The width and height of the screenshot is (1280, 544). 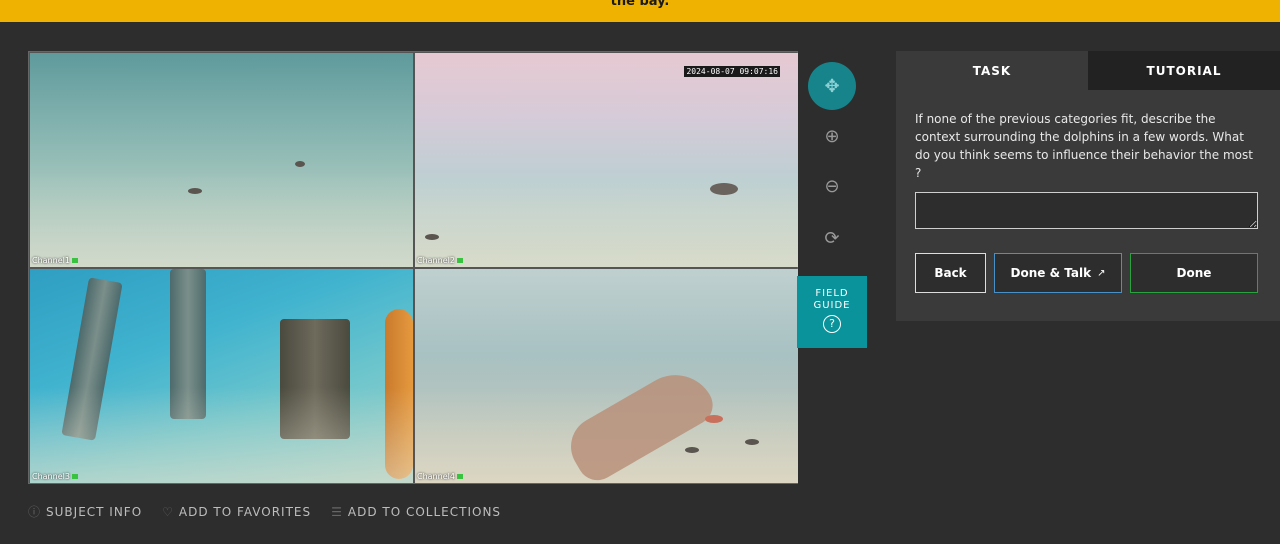 I want to click on camera-label: Channel1, so click(x=55, y=260).